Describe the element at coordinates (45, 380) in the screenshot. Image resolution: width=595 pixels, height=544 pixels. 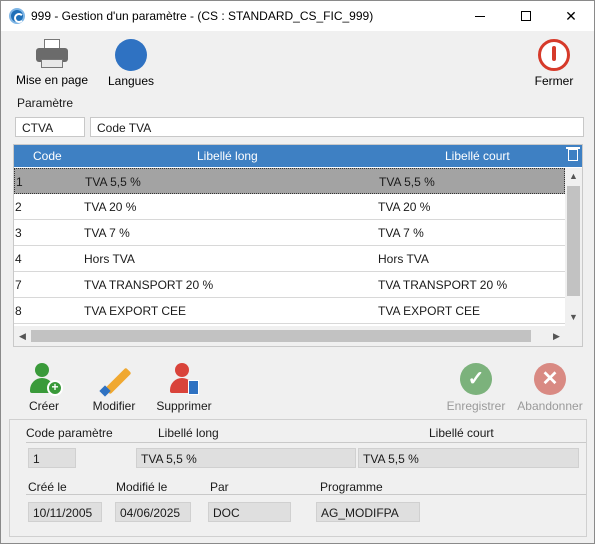
I see `add-user-icon: +` at that location.